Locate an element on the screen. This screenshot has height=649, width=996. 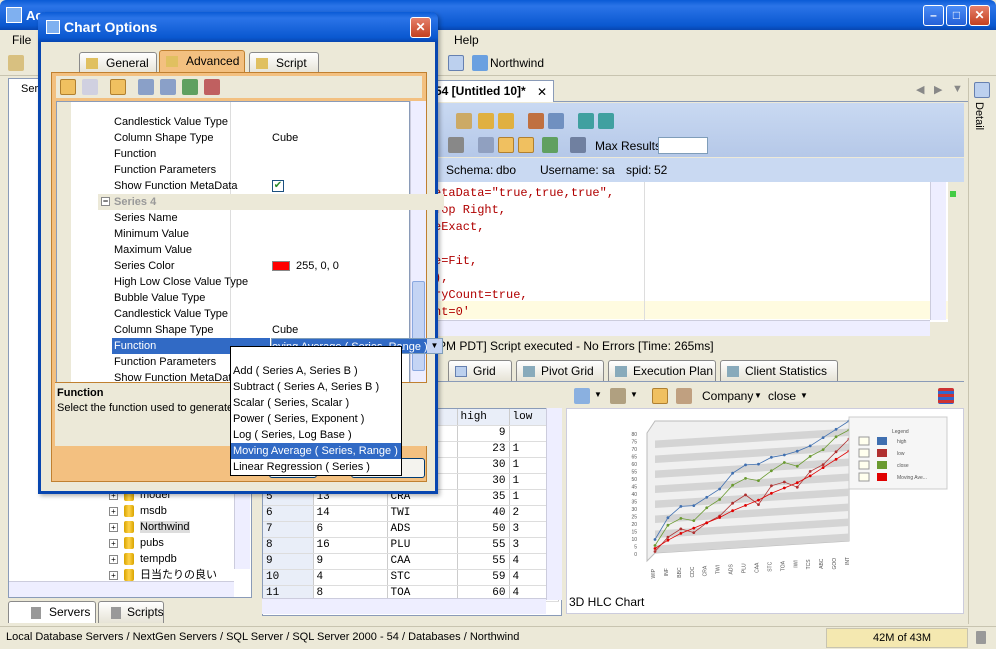
chart-export-icon is located at coordinates (684, 396).